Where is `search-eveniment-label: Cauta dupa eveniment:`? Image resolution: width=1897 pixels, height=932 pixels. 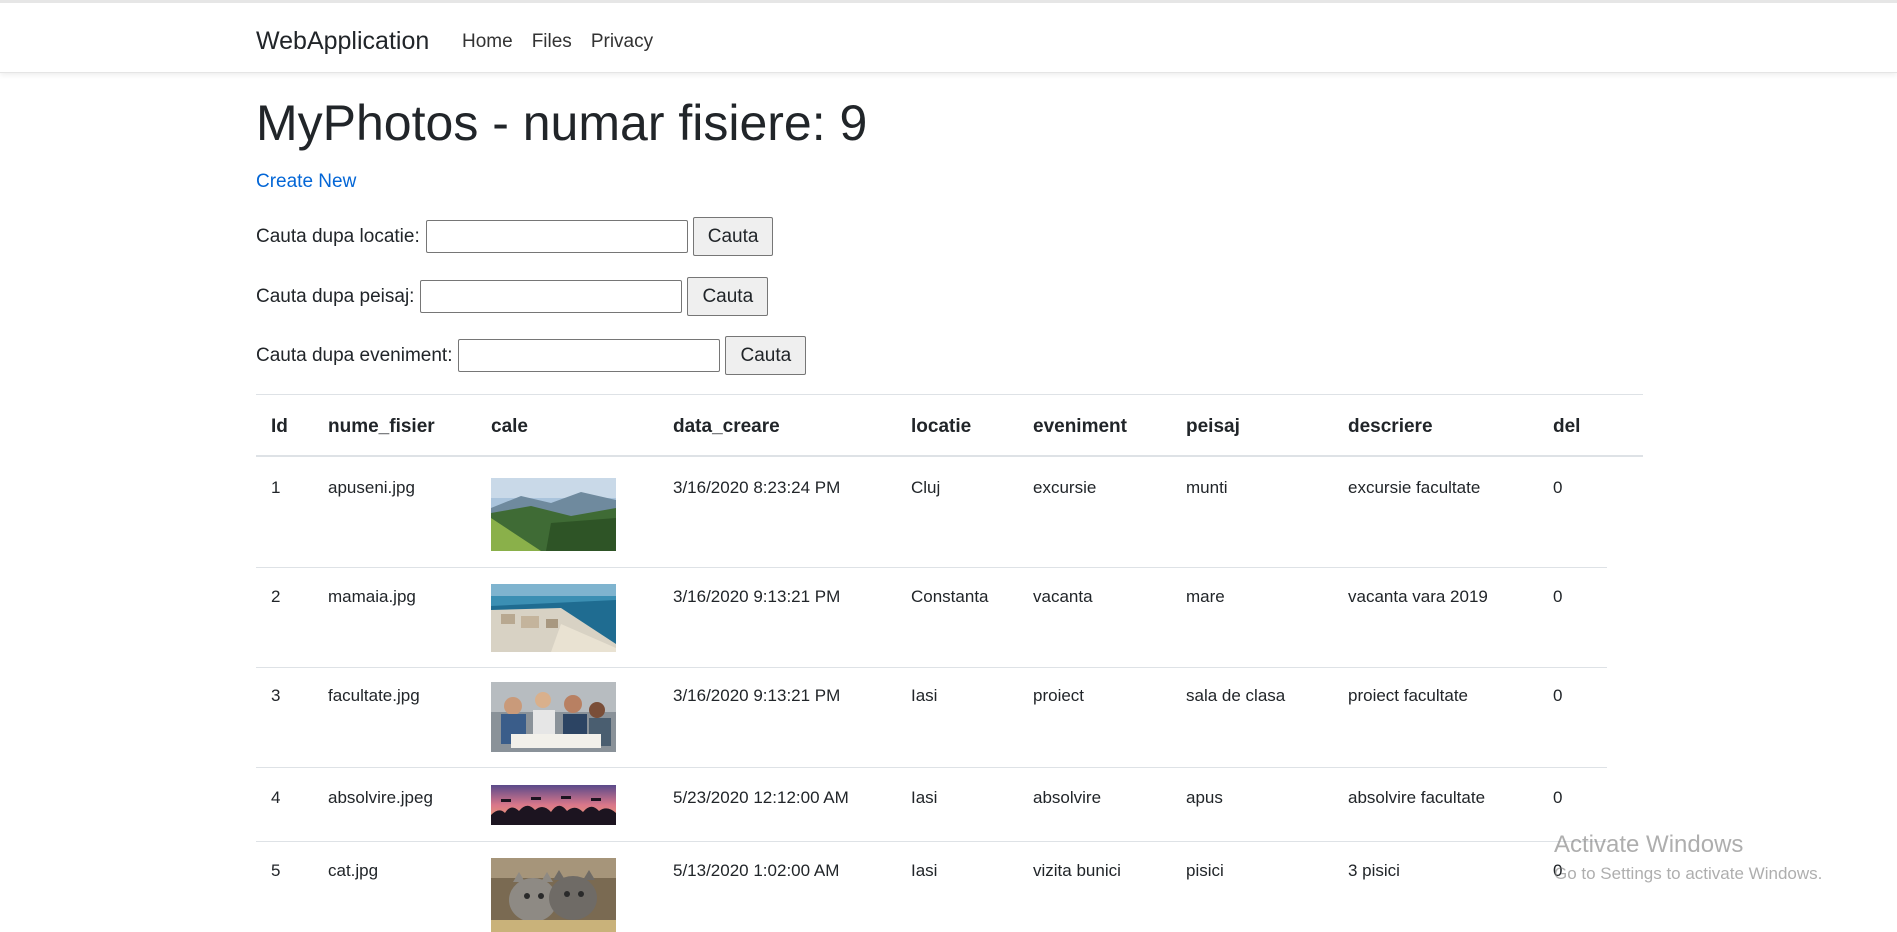
search-eveniment-label: Cauta dupa eveniment: is located at coordinates (354, 355).